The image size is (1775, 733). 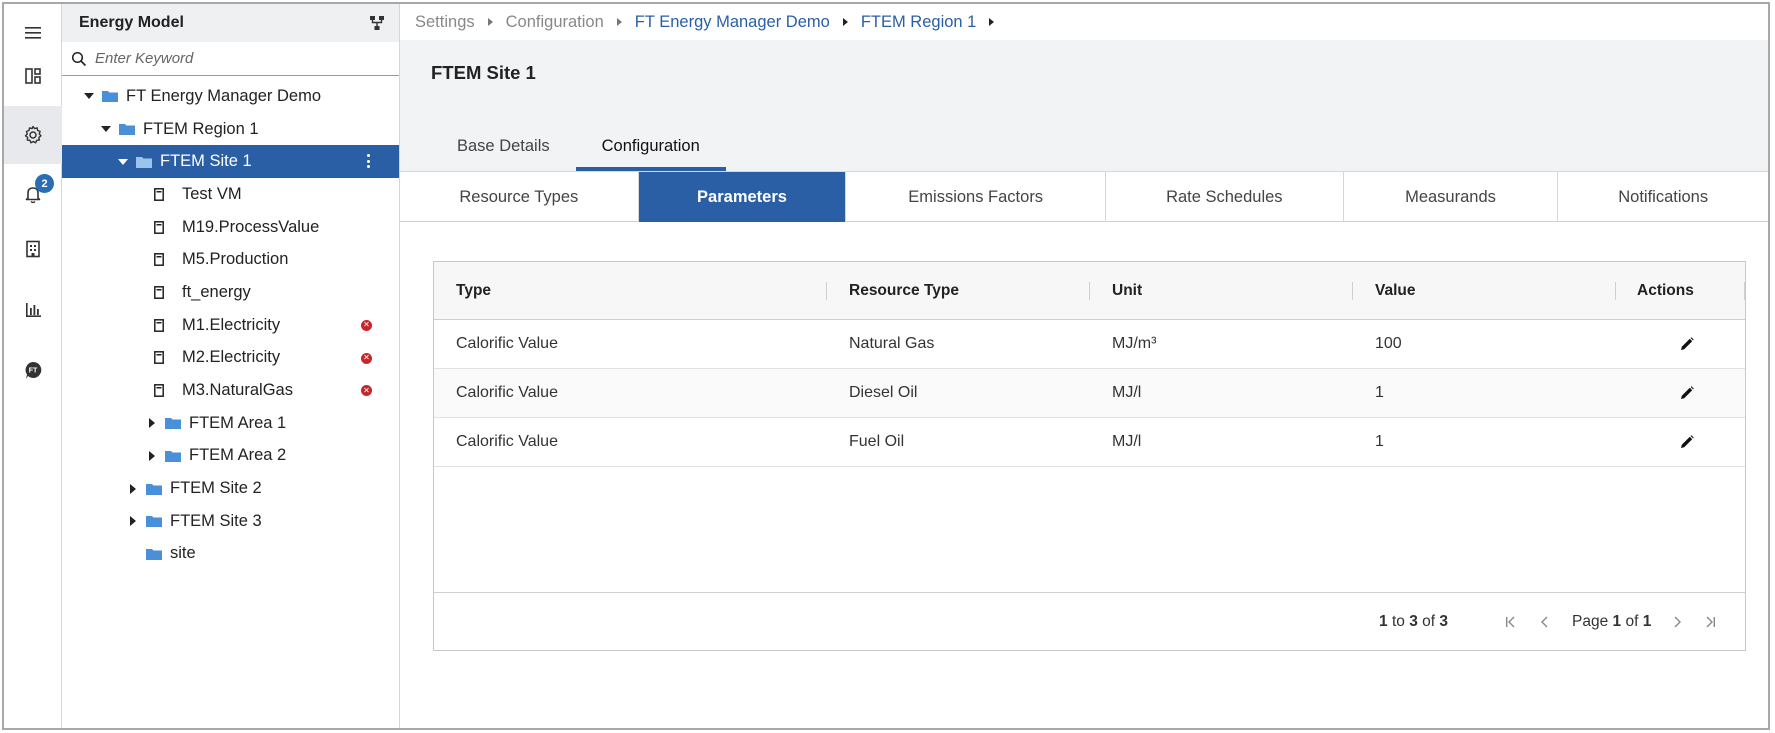 What do you see at coordinates (230, 488) in the screenshot?
I see `tree-node-ftem-site-2: FTEM Site 2` at bounding box center [230, 488].